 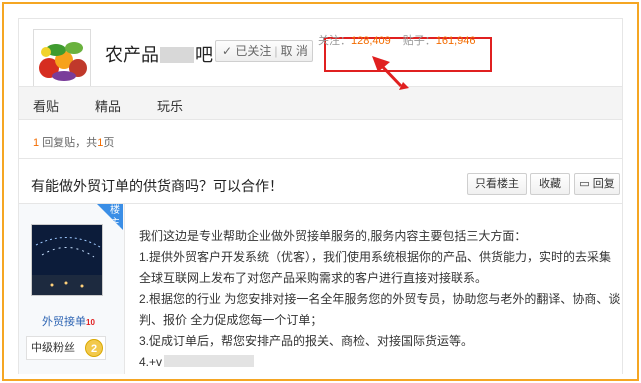 What do you see at coordinates (94, 348) in the screenshot?
I see `level-badge: 2` at bounding box center [94, 348].